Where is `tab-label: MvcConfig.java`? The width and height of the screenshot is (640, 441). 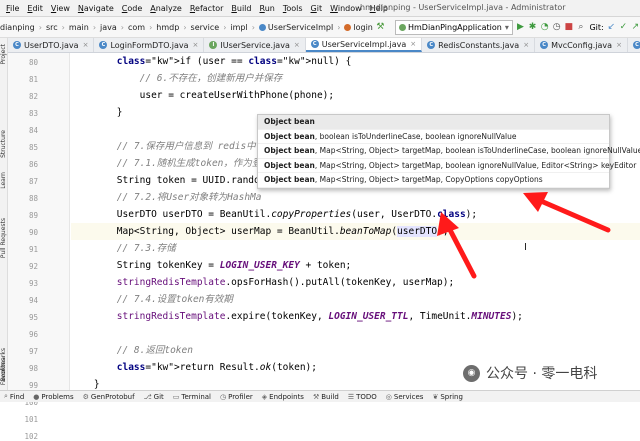
tab-label: MvcConfig.java is located at coordinates (582, 45).